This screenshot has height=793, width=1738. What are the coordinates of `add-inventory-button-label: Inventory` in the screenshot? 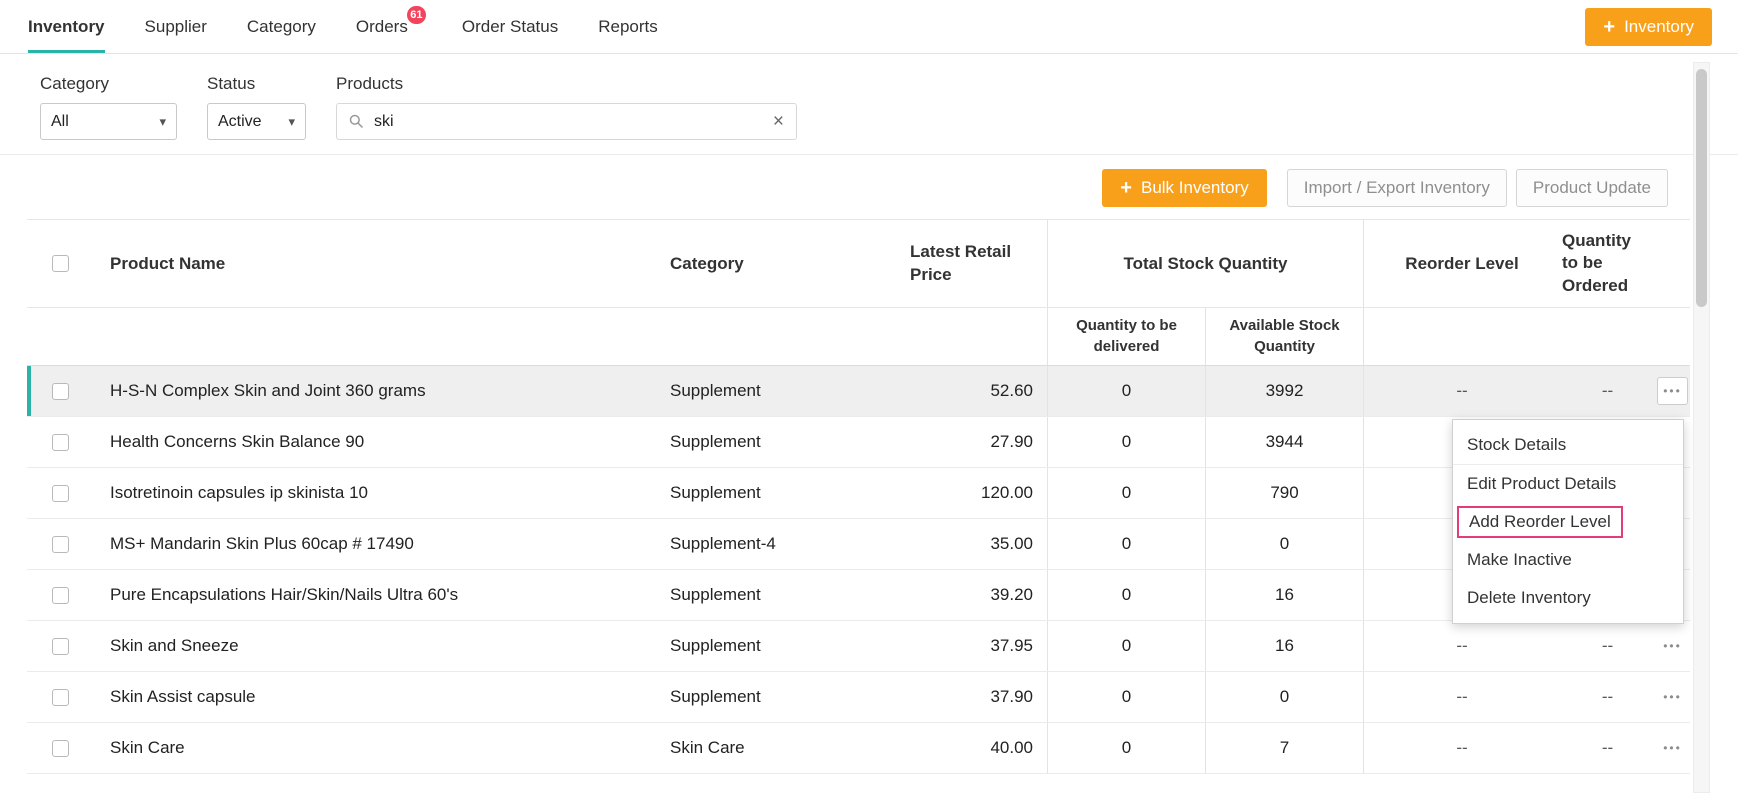 It's located at (1659, 26).